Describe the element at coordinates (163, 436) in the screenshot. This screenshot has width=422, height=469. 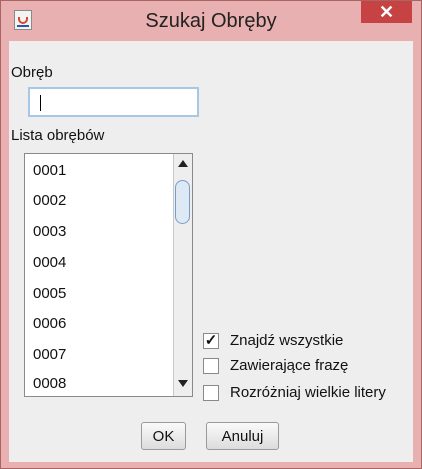
I see `ok-button: OK` at that location.